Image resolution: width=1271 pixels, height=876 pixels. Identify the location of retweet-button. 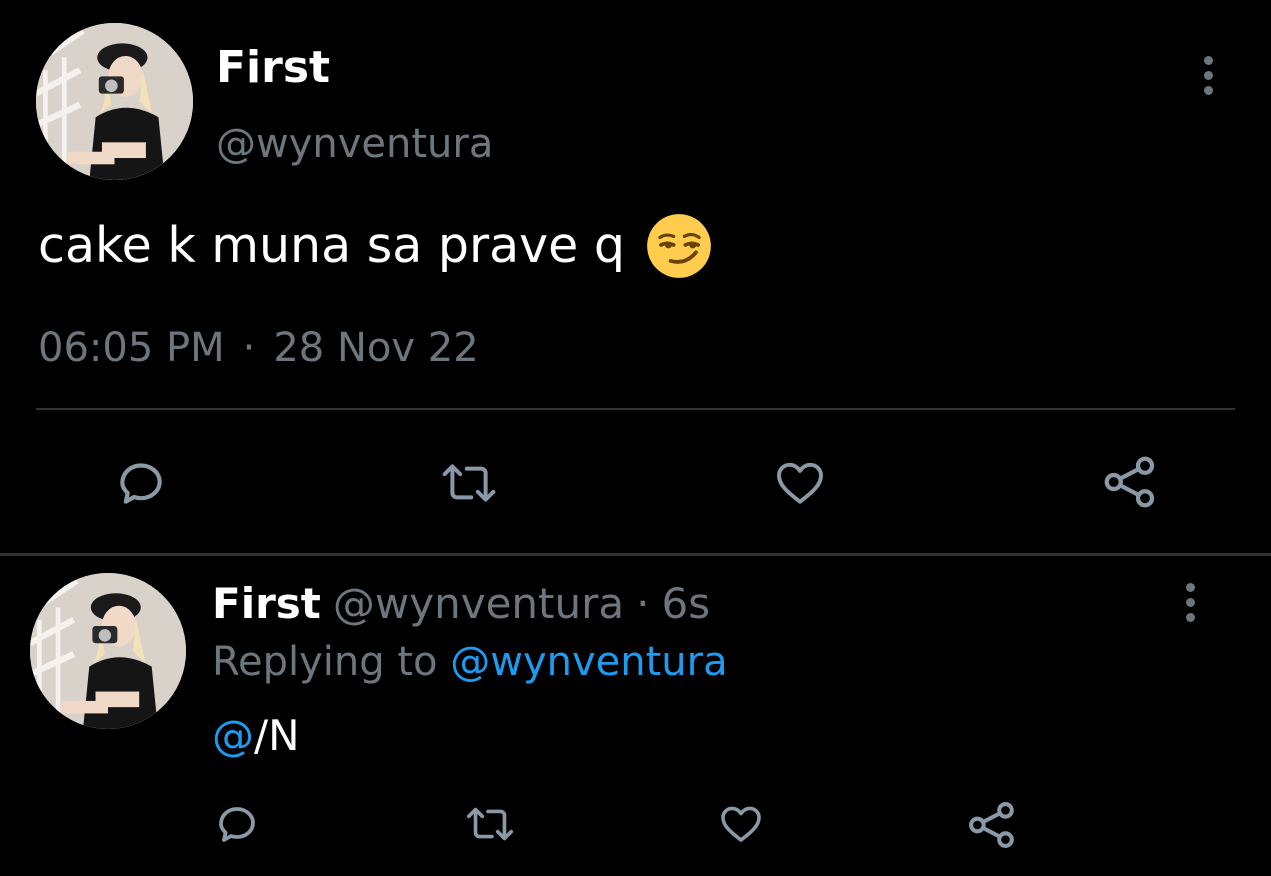
(469, 483).